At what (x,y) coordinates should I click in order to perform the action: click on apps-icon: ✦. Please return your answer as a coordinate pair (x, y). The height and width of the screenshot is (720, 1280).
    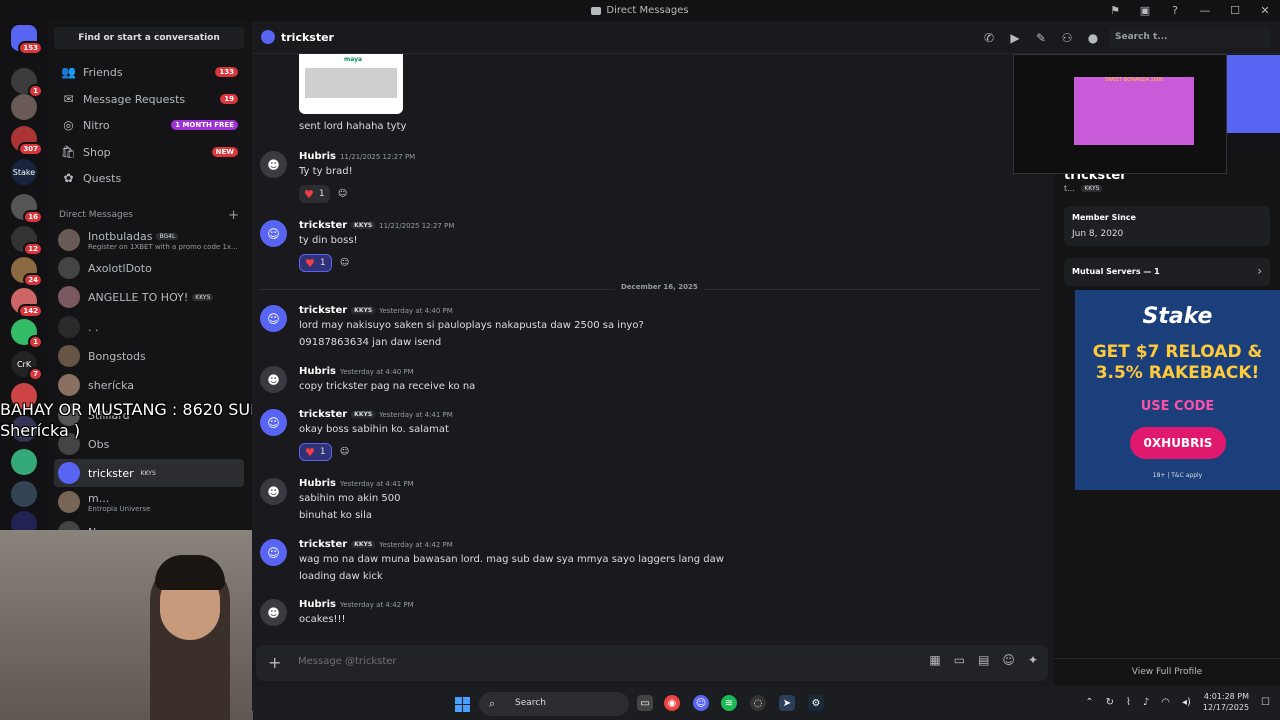
    Looking at the image, I should click on (1033, 660).